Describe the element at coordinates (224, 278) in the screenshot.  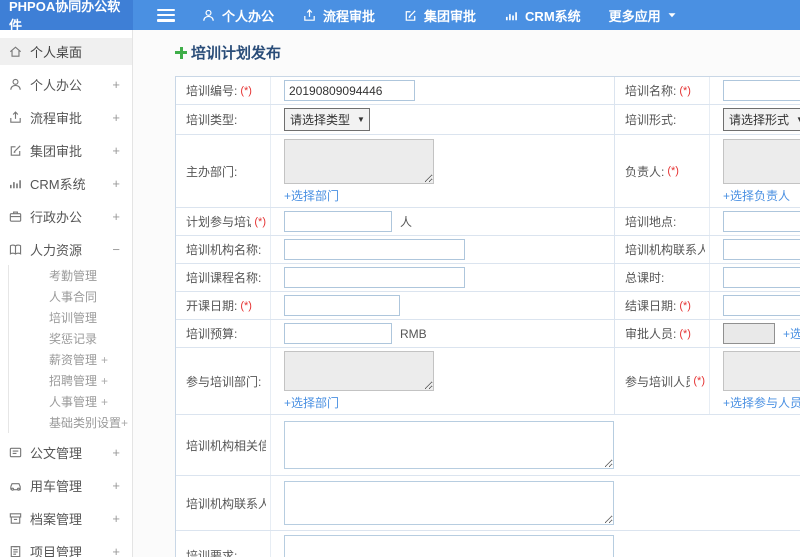
I see `course-name-label: 培训课程名称:` at that location.